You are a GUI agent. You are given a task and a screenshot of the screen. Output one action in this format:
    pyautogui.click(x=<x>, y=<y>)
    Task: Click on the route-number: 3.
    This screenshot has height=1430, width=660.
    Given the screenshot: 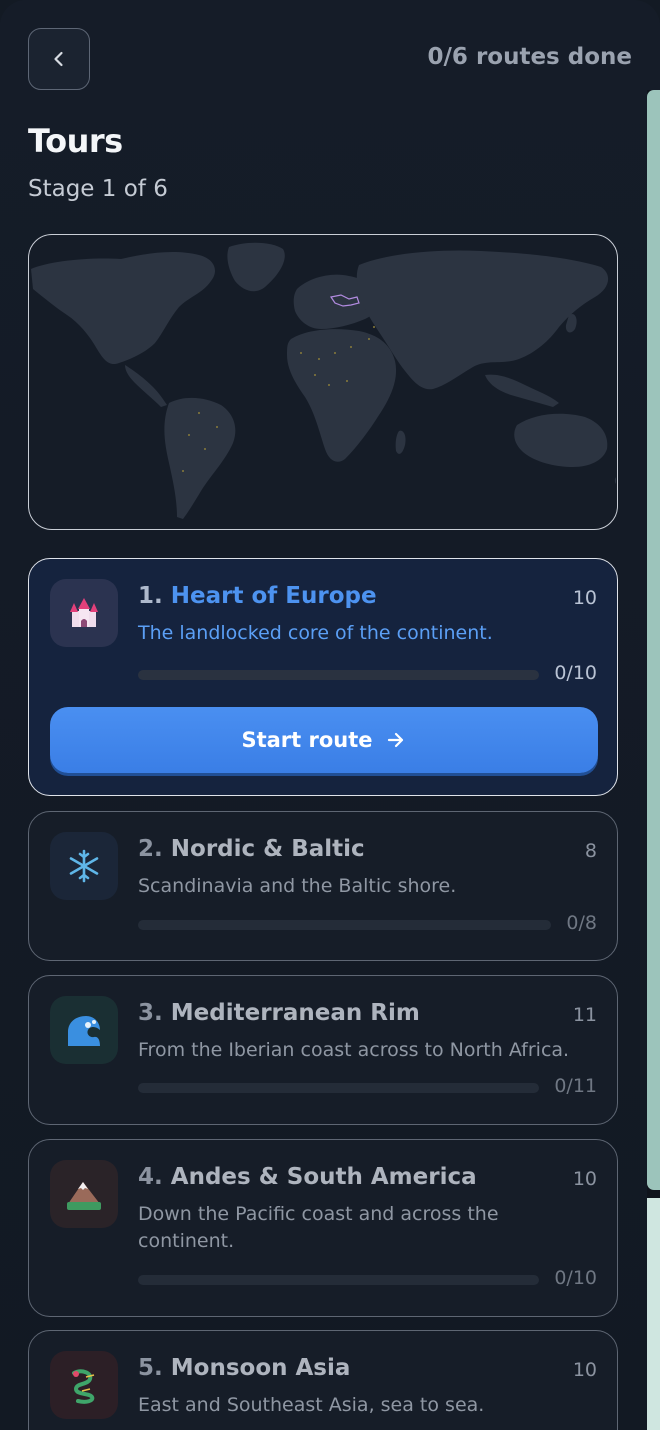 What is the action you would take?
    pyautogui.click(x=150, y=1013)
    